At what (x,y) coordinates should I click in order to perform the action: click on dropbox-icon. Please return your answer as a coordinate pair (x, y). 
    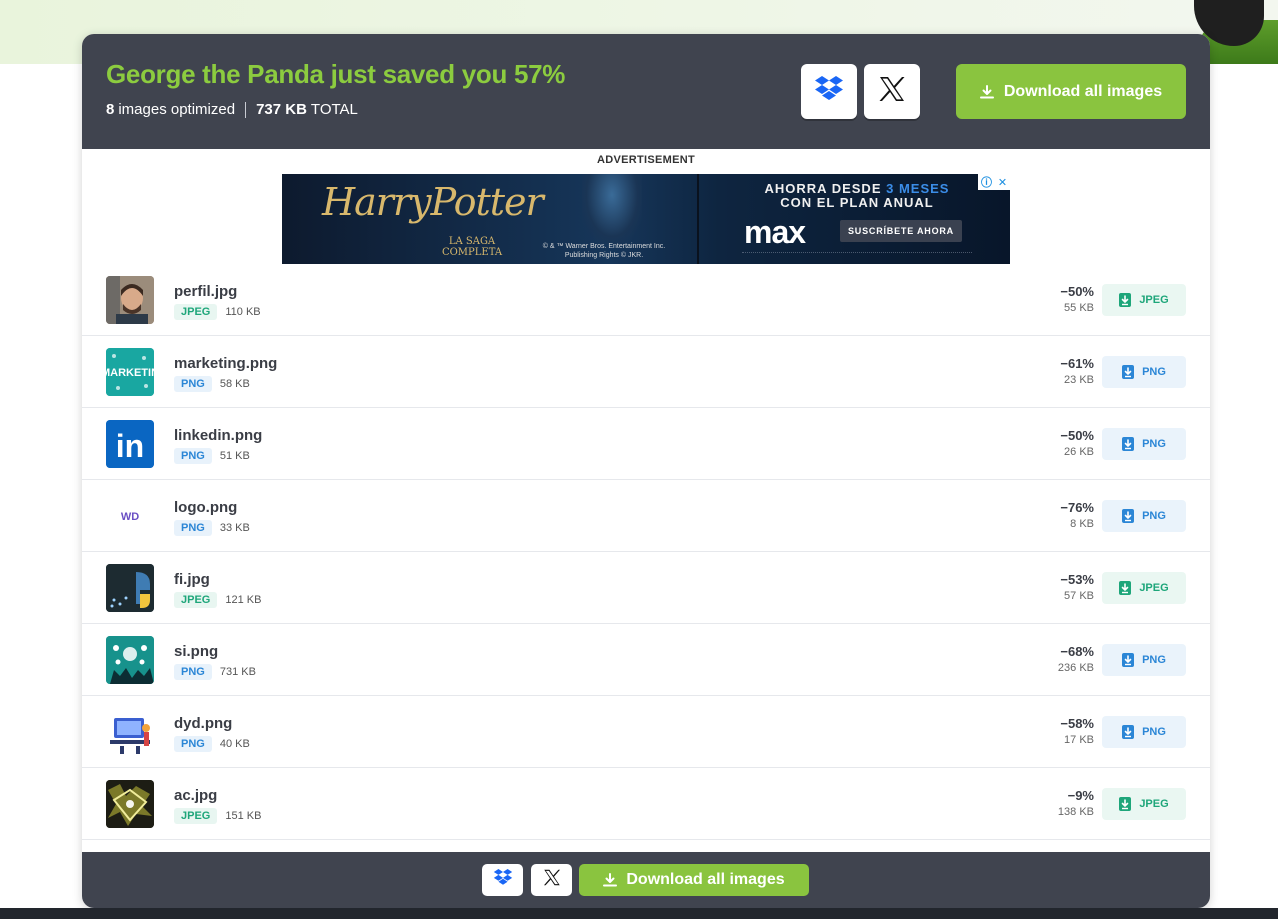
    Looking at the image, I should click on (503, 880).